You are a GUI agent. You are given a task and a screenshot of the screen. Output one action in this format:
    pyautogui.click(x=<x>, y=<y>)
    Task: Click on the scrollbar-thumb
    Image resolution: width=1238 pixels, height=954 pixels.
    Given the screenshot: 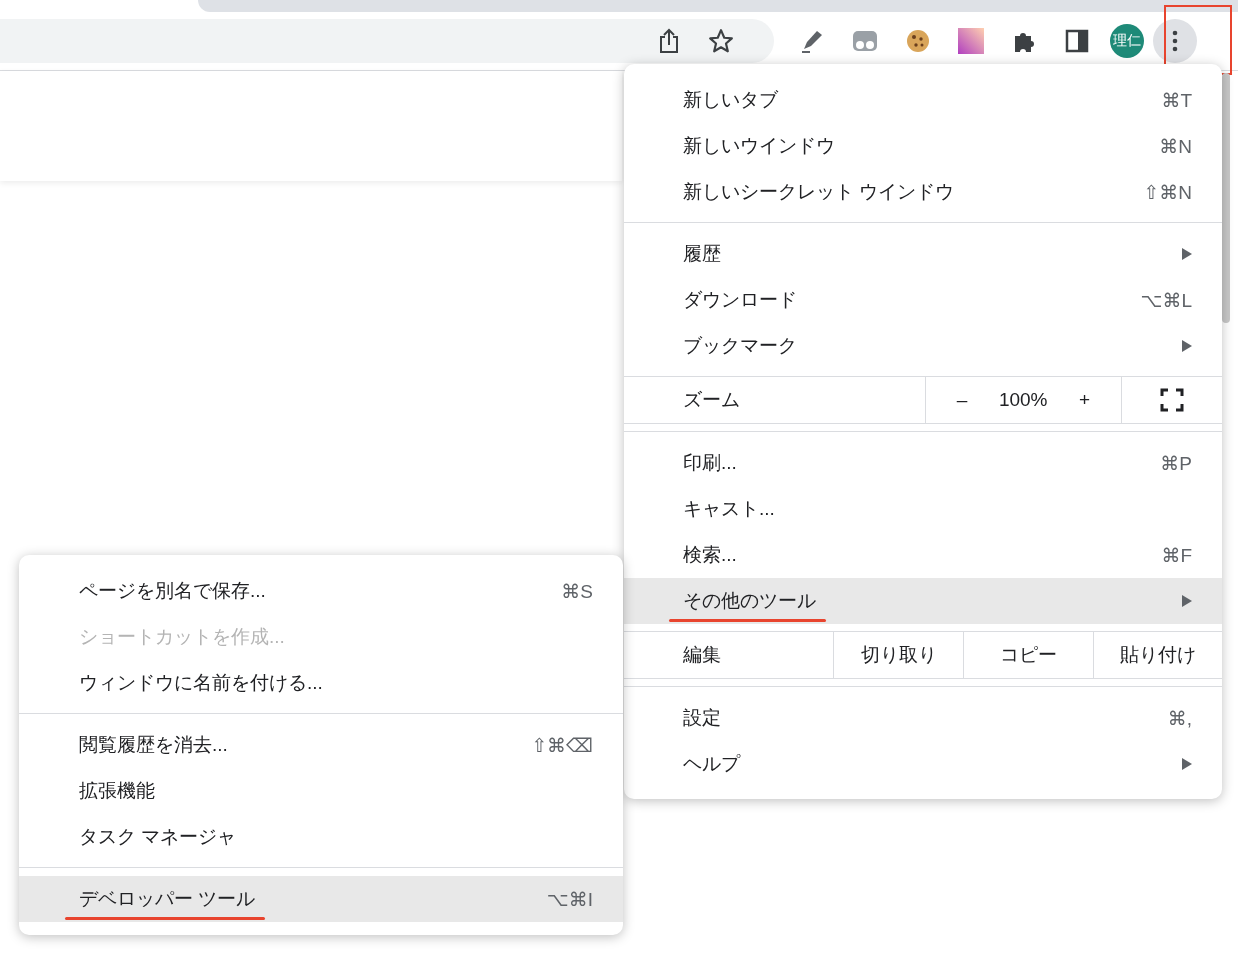 What is the action you would take?
    pyautogui.click(x=1226, y=198)
    